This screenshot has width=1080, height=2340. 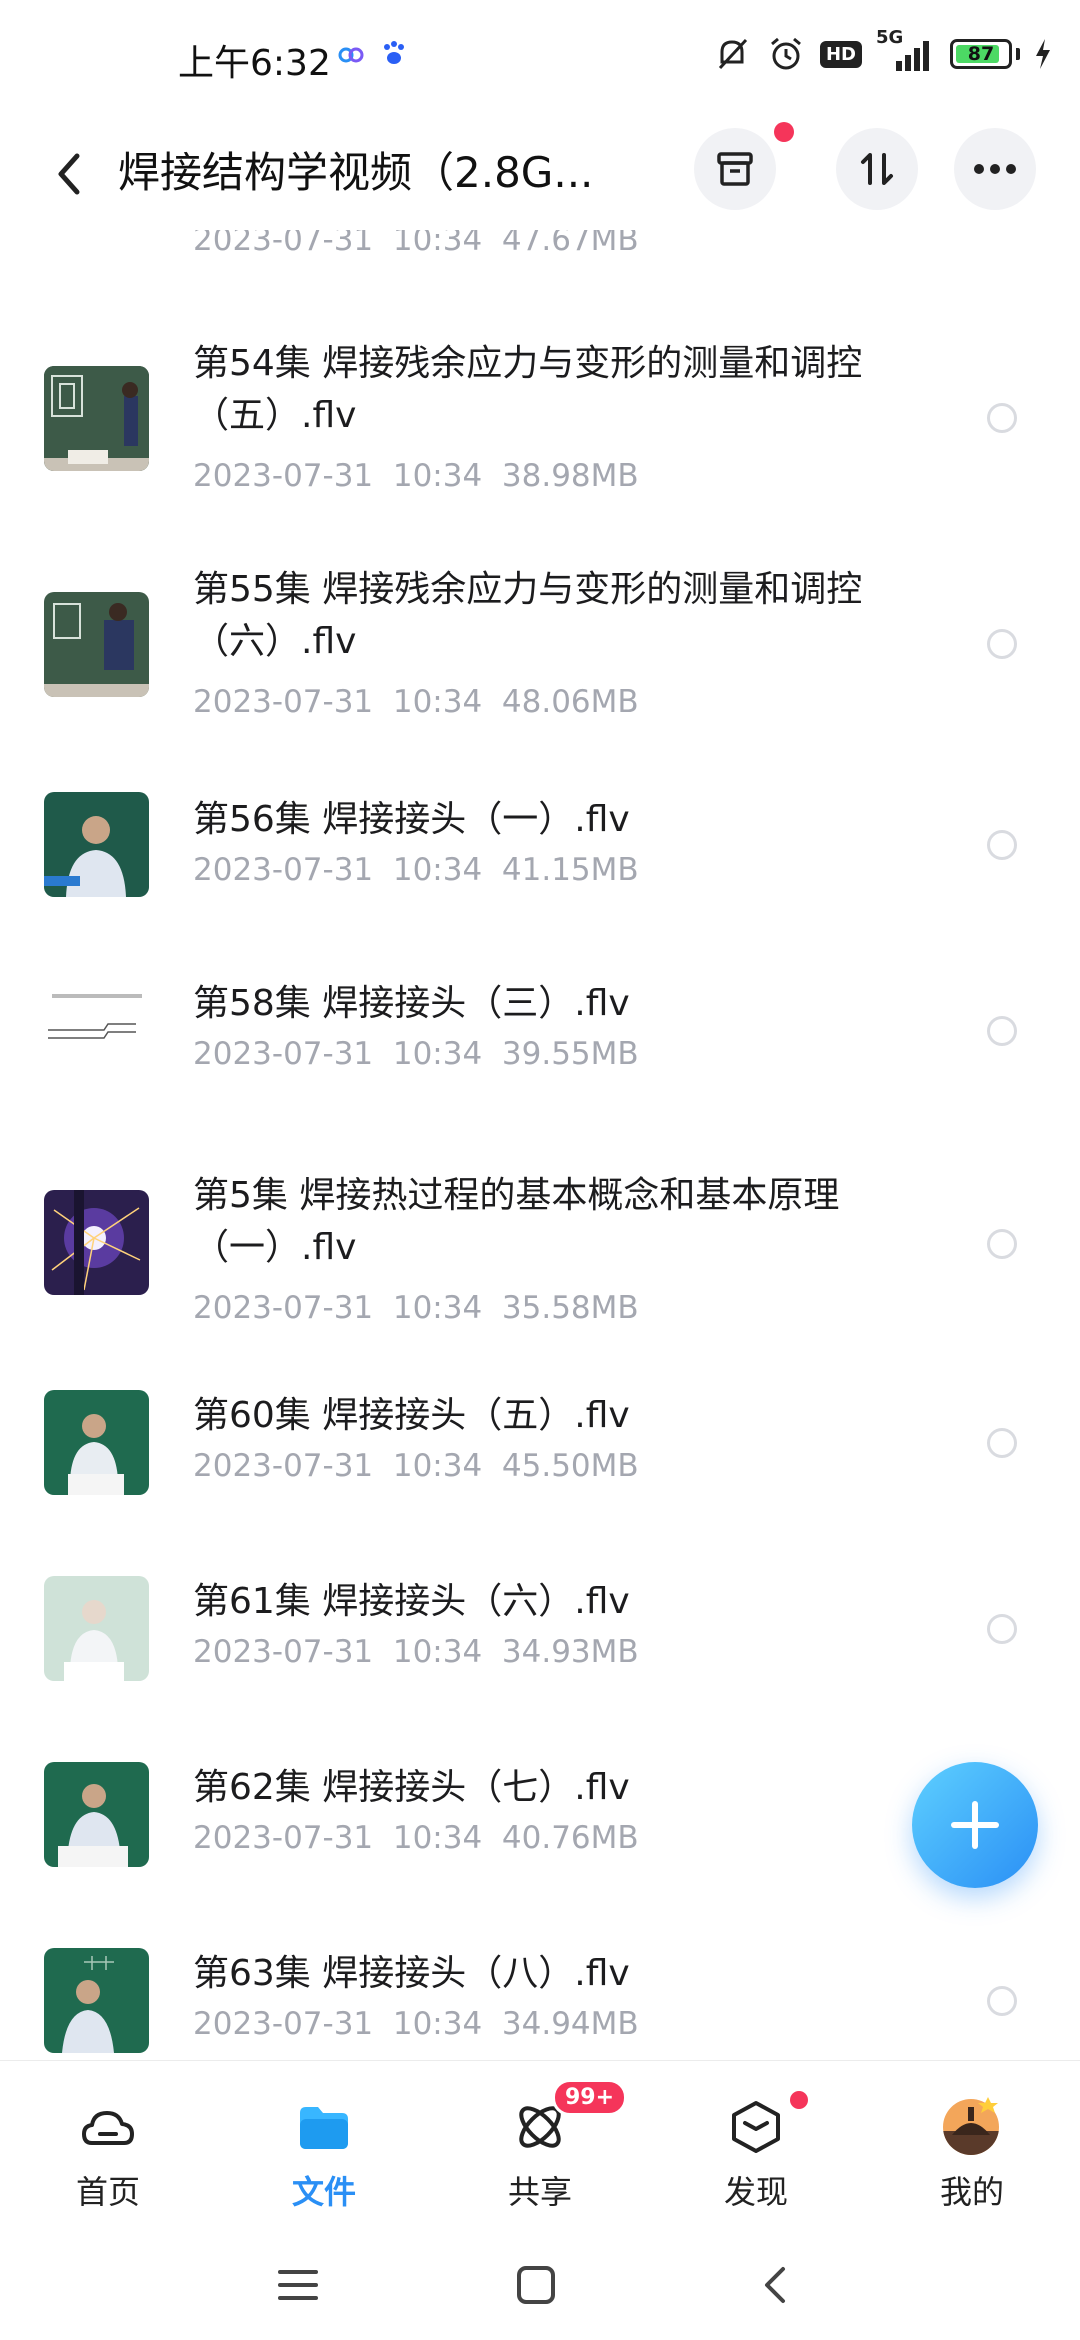 What do you see at coordinates (971, 2126) in the screenshot?
I see `avatar` at bounding box center [971, 2126].